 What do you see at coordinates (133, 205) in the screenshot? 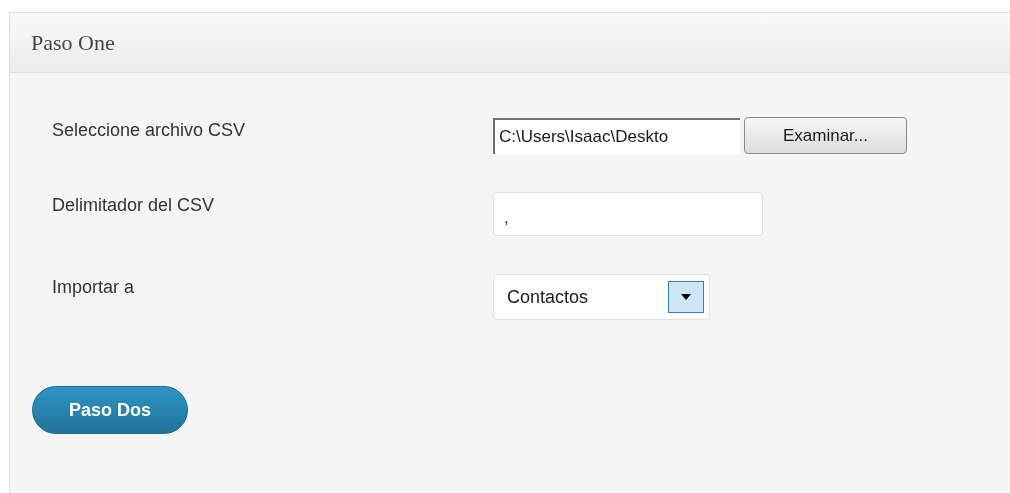
I see `field-label: Delimitador del CSV` at bounding box center [133, 205].